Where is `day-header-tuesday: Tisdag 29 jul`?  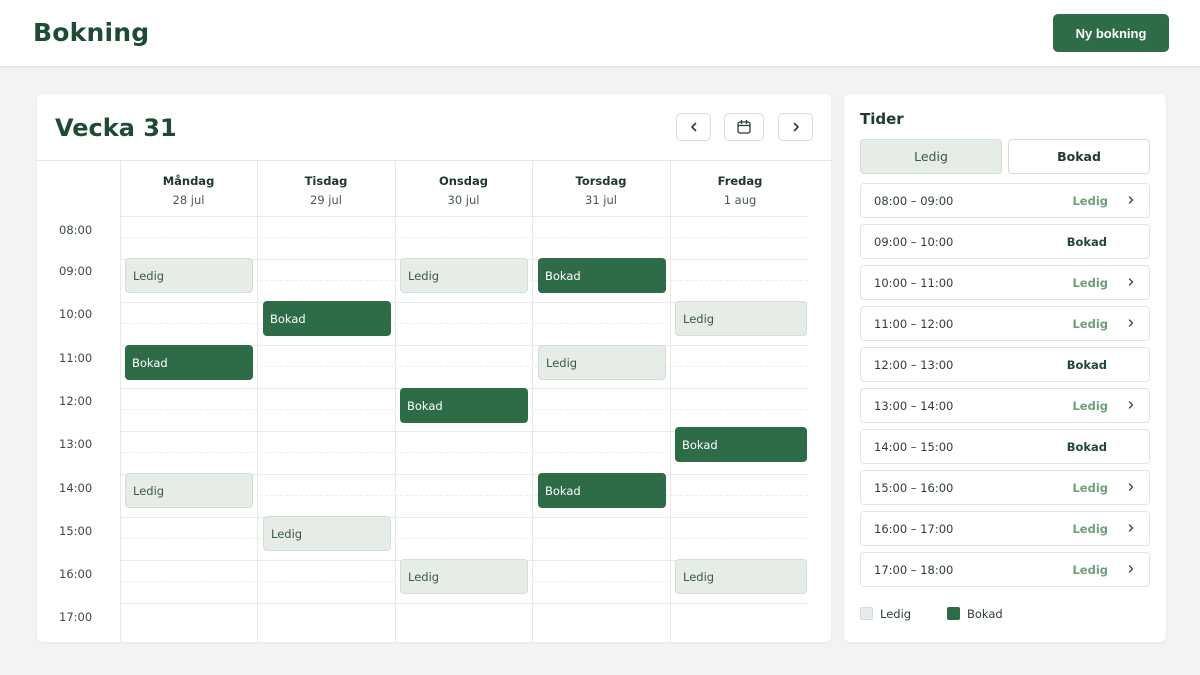 day-header-tuesday: Tisdag 29 jul is located at coordinates (326, 188).